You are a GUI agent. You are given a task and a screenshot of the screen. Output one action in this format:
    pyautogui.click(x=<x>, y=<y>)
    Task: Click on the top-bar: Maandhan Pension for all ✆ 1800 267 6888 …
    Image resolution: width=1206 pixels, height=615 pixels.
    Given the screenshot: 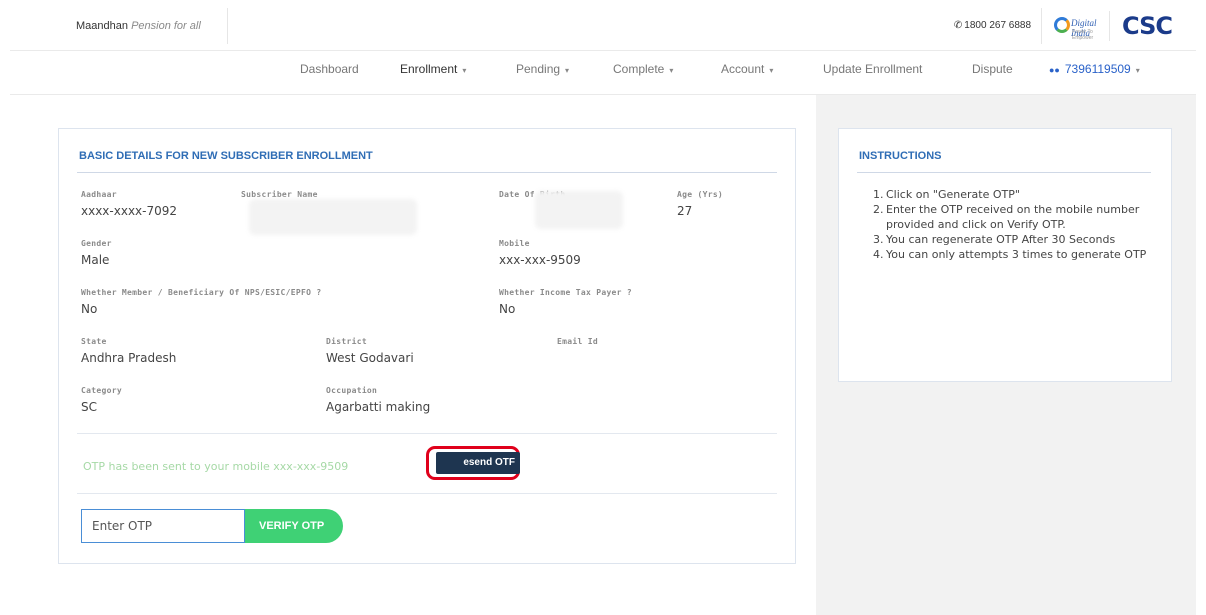 What is the action you would take?
    pyautogui.click(x=603, y=25)
    